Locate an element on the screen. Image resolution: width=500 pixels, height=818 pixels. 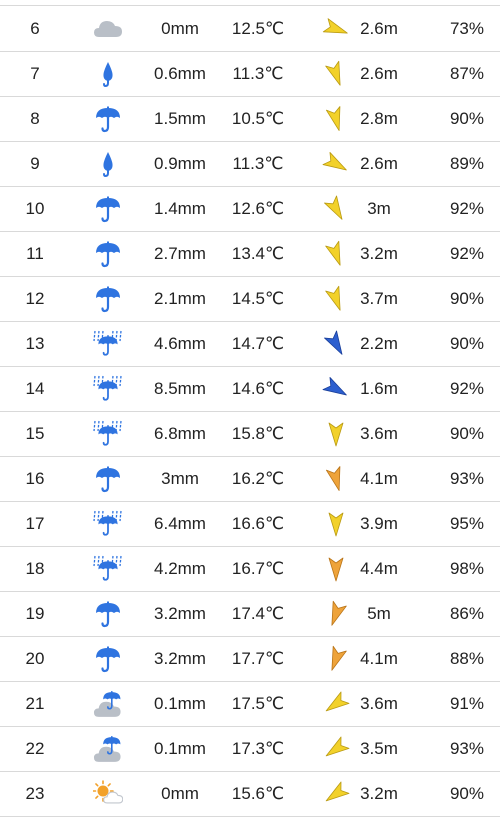
table-row: 16 3mm 16.2℃ 4.1m 93% is located at coordinates (250, 479).